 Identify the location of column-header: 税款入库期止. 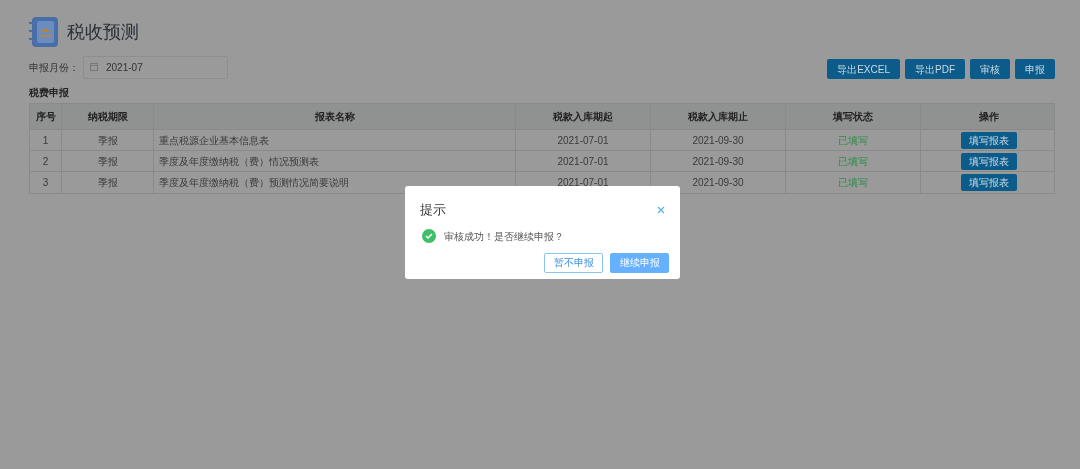
(718, 117).